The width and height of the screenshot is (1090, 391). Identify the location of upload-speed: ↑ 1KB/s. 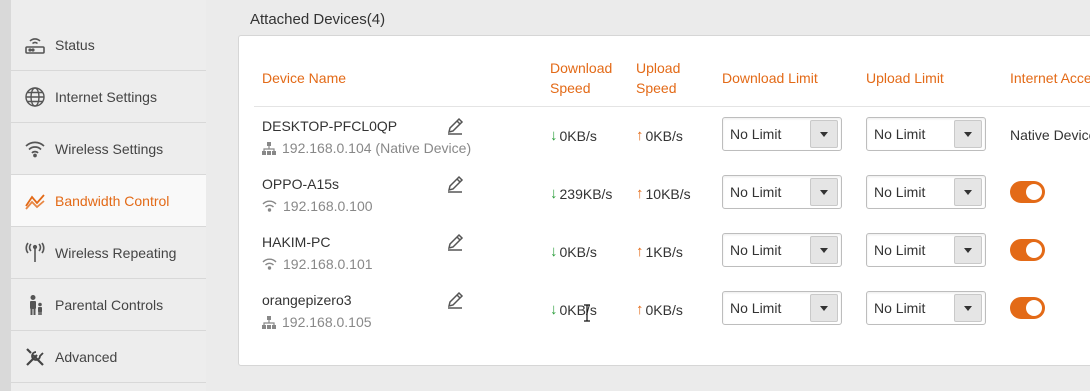
(659, 251).